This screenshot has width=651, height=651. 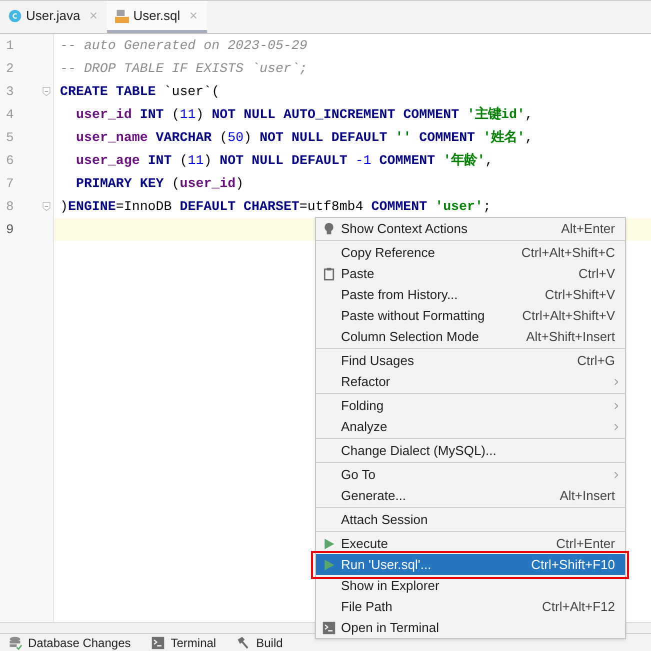 What do you see at coordinates (10, 161) in the screenshot?
I see `line-number: 6` at bounding box center [10, 161].